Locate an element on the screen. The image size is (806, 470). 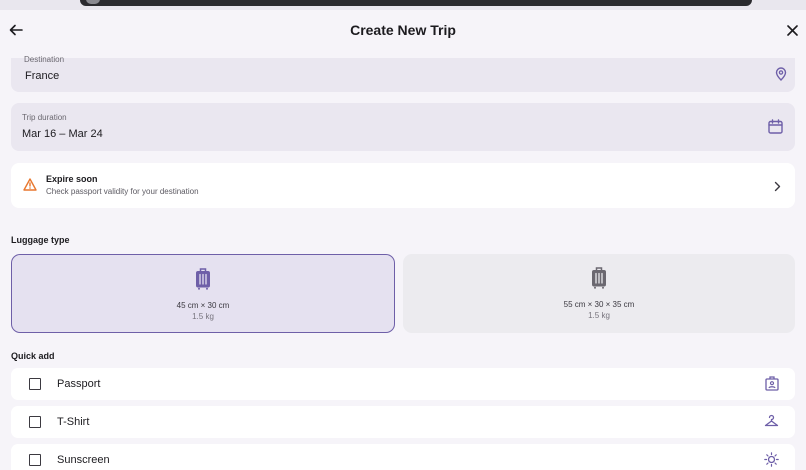
close-icon is located at coordinates (792, 30).